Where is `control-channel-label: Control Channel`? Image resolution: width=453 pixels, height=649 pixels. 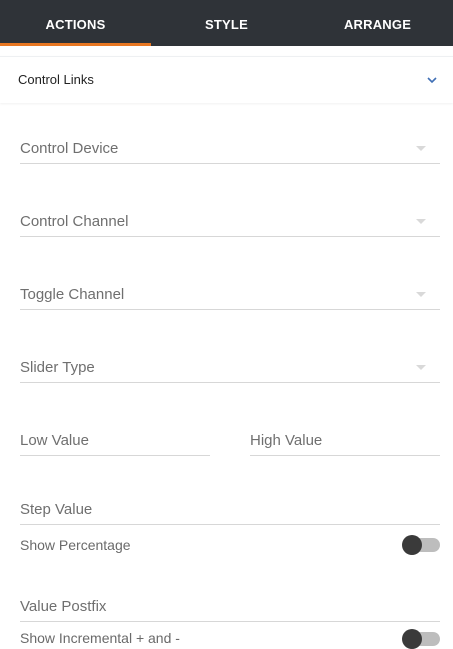
control-channel-label: Control Channel is located at coordinates (74, 221).